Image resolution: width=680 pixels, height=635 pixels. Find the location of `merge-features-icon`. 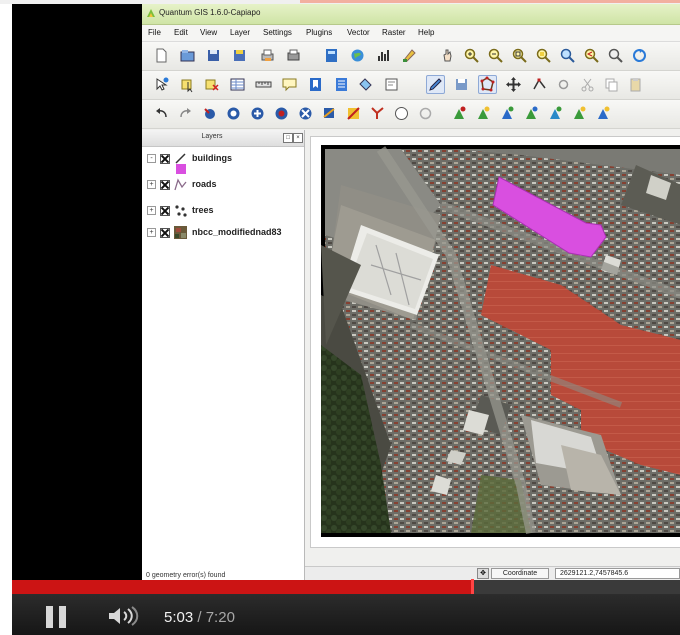

merge-features-icon is located at coordinates (377, 113).